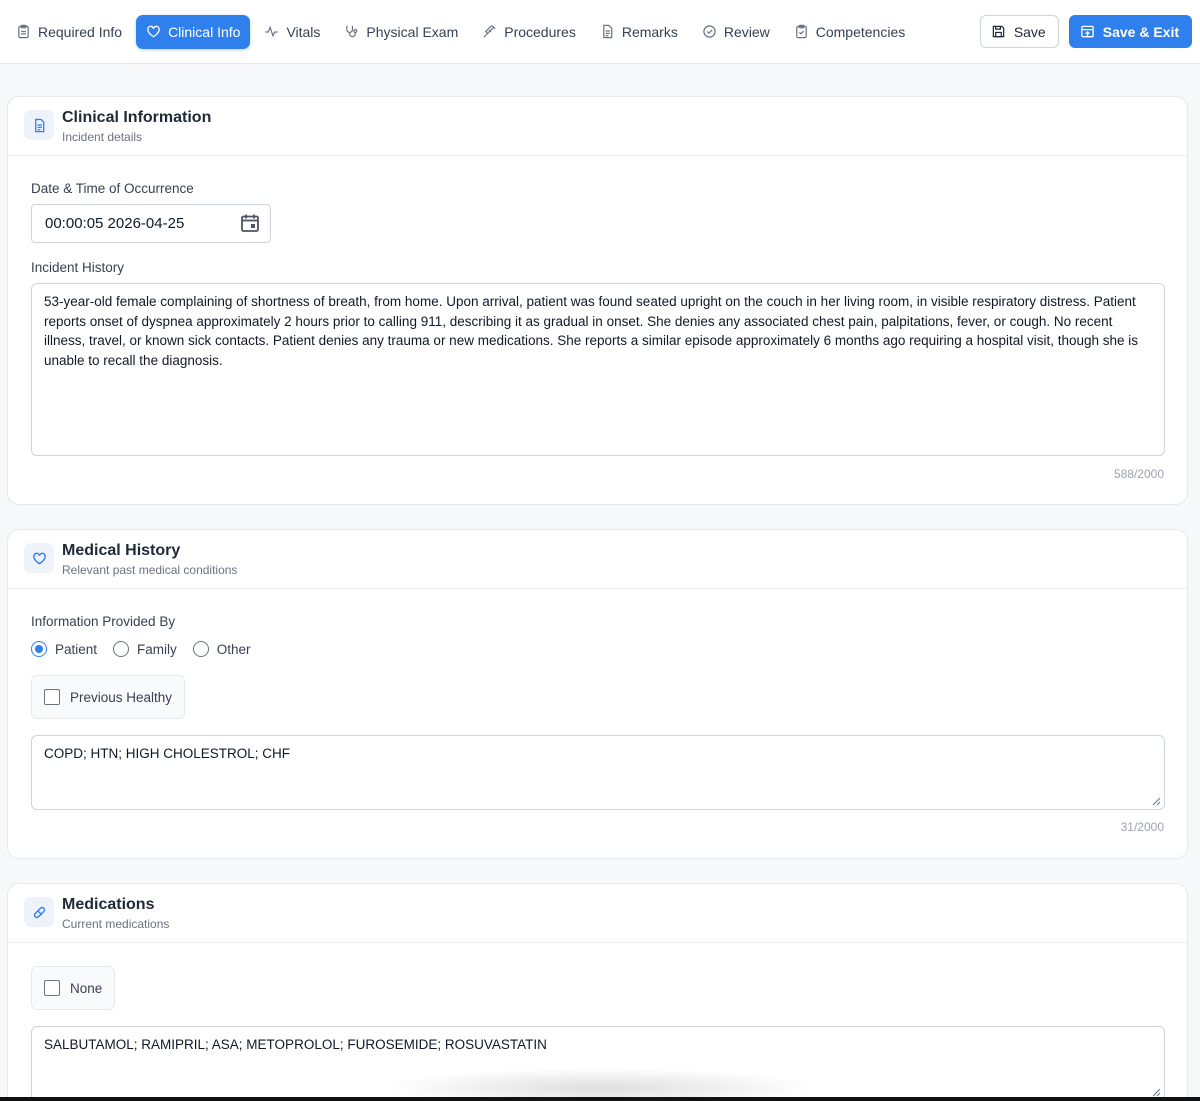  What do you see at coordinates (540, 31) in the screenshot?
I see `tab-label: Procedures` at bounding box center [540, 31].